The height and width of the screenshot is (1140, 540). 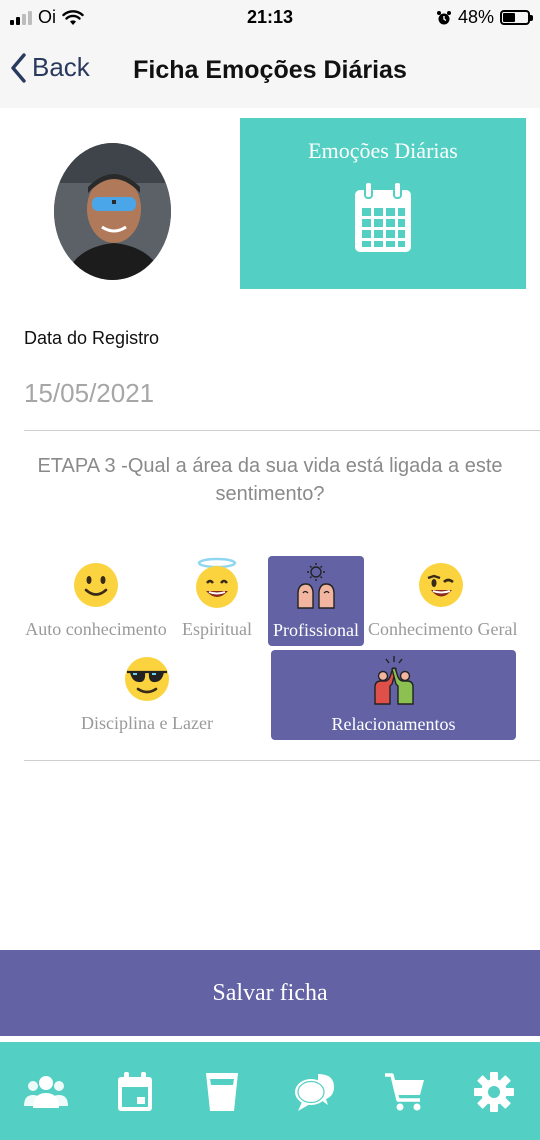 What do you see at coordinates (516, 17) in the screenshot?
I see `battery-icon` at bounding box center [516, 17].